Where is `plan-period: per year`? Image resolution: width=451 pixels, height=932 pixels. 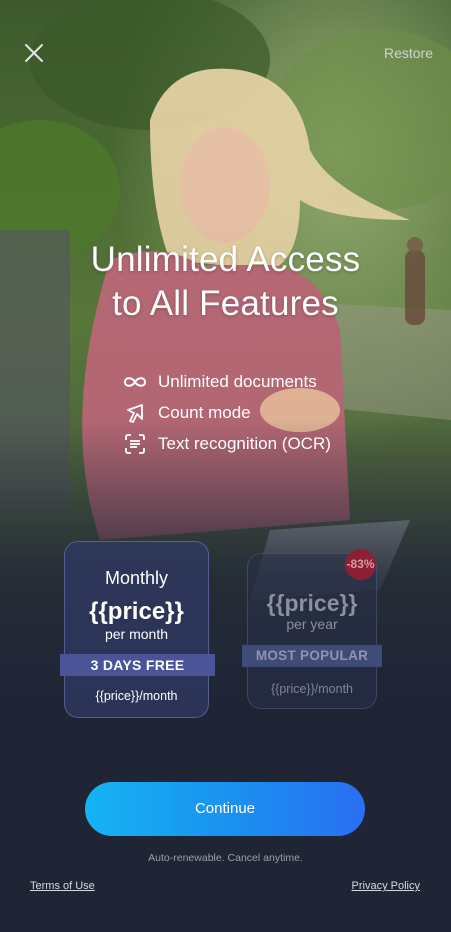
plan-period: per year is located at coordinates (312, 624).